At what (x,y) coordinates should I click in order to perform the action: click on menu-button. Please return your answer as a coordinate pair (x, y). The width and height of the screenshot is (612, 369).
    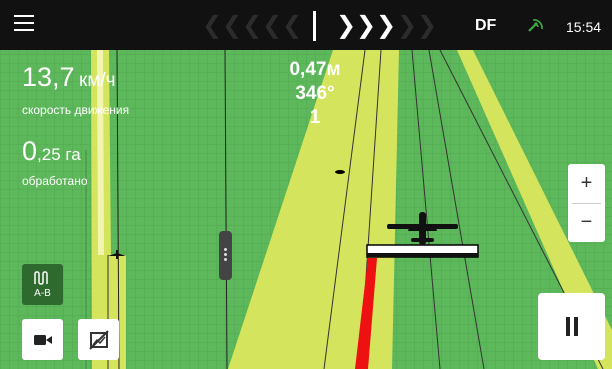
    Looking at the image, I should click on (26, 24).